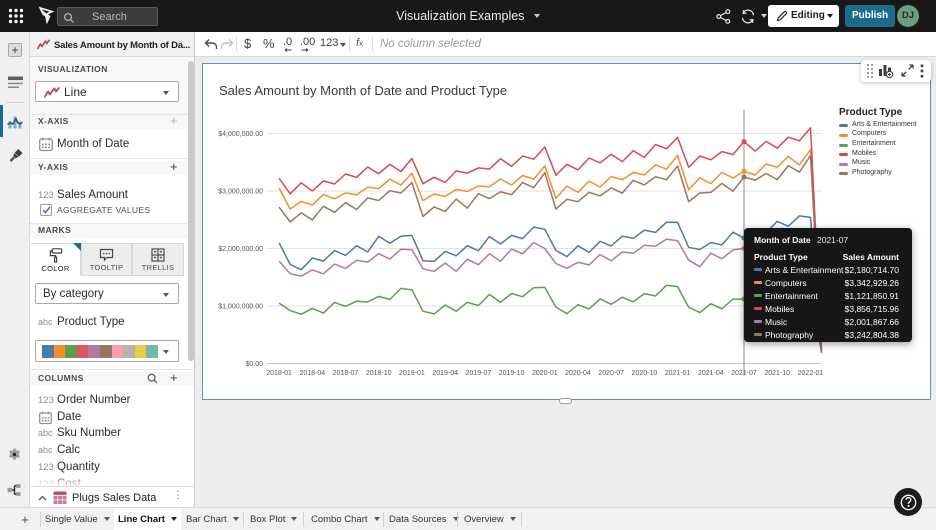  What do you see at coordinates (346, 373) in the screenshot?
I see `svg-text: 2018-07` at bounding box center [346, 373].